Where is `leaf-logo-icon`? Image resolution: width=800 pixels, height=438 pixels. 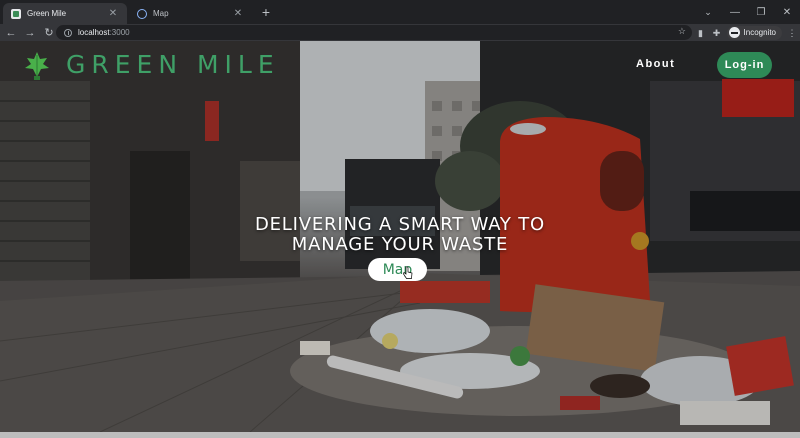
leaf-logo-icon is located at coordinates (37, 65).